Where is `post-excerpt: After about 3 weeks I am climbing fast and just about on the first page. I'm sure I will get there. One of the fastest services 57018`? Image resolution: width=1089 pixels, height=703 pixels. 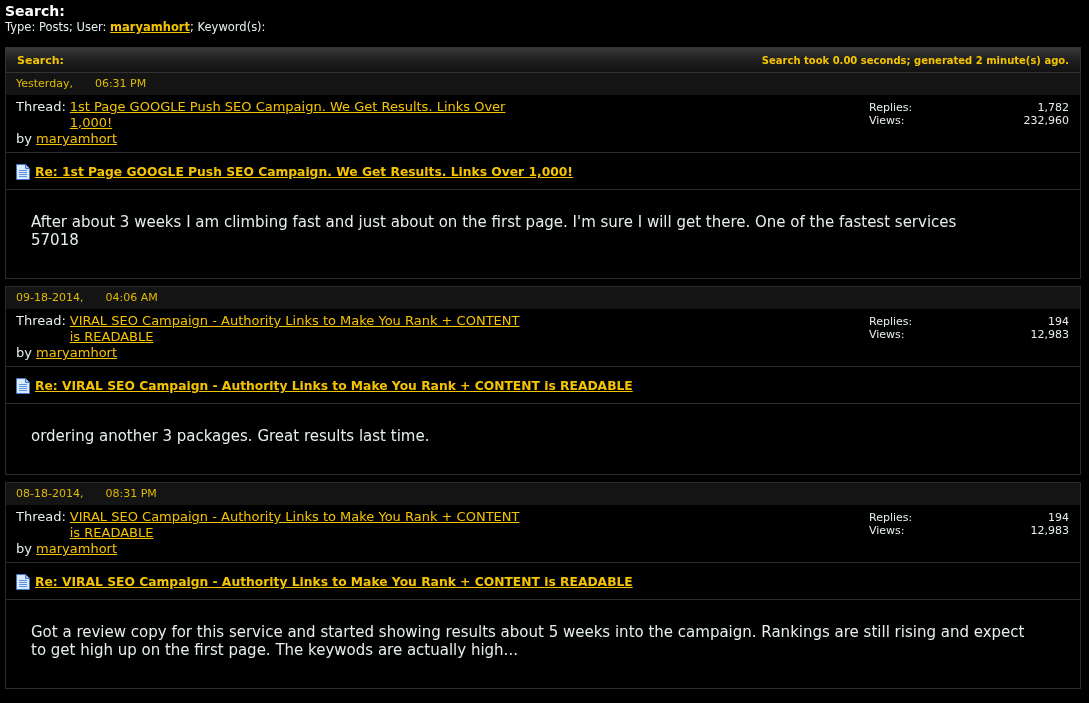
post-excerpt: After about 3 weeks I am climbing fast and just about on the first page. I'm sure I will get there. One of the fastest services 57018 is located at coordinates (494, 231).